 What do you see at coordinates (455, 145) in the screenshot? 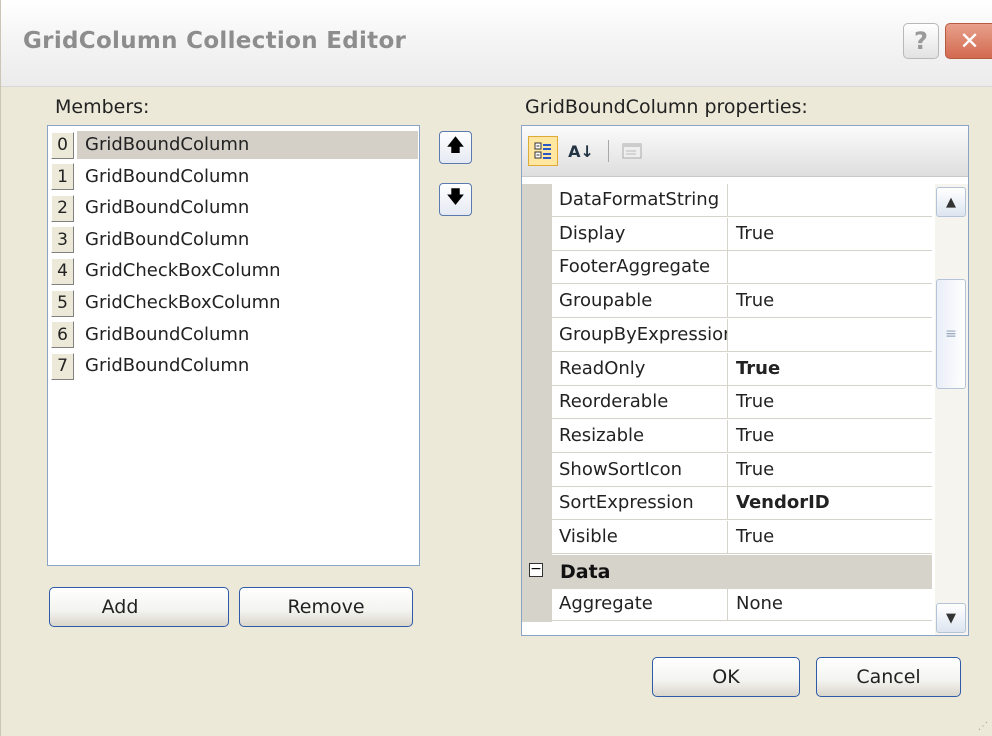
I see `arrow-up-icon: 🡅` at bounding box center [455, 145].